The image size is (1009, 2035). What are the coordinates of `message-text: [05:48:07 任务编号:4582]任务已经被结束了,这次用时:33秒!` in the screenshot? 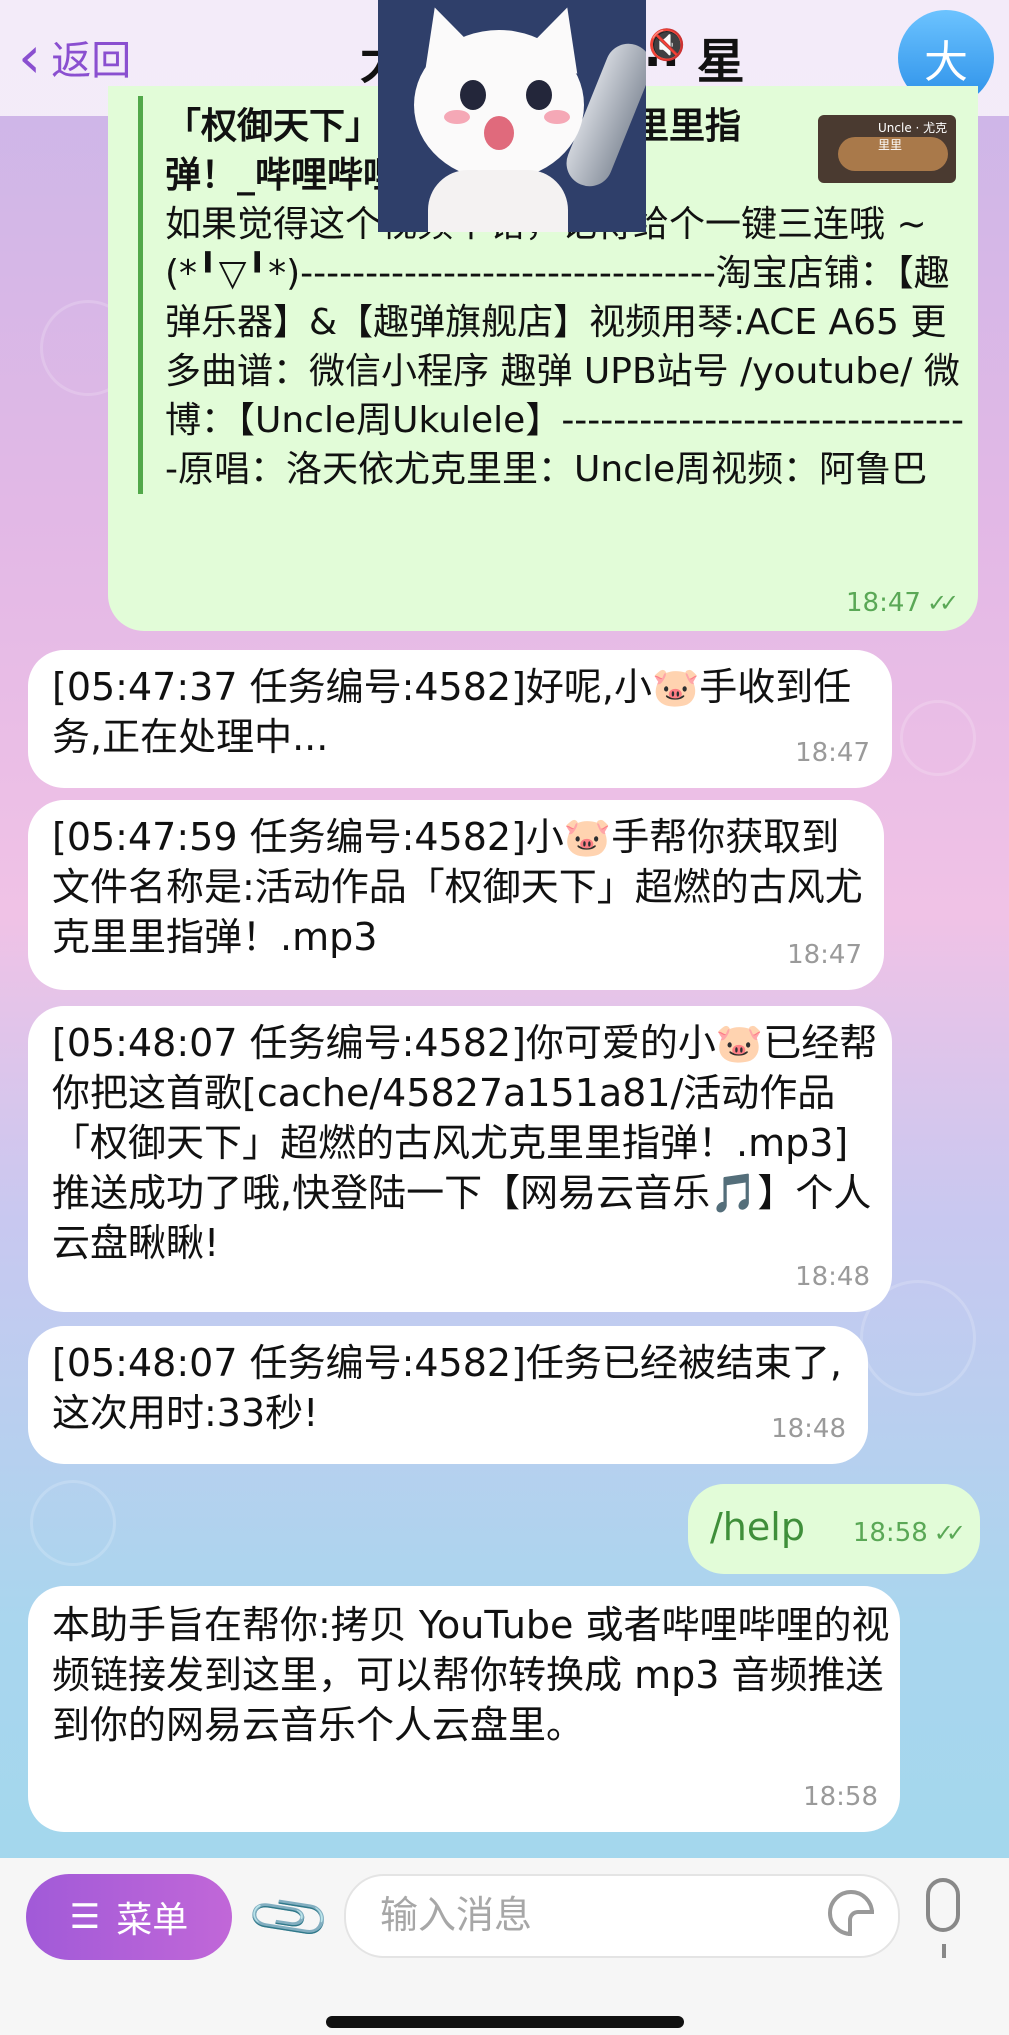 It's located at (447, 1388).